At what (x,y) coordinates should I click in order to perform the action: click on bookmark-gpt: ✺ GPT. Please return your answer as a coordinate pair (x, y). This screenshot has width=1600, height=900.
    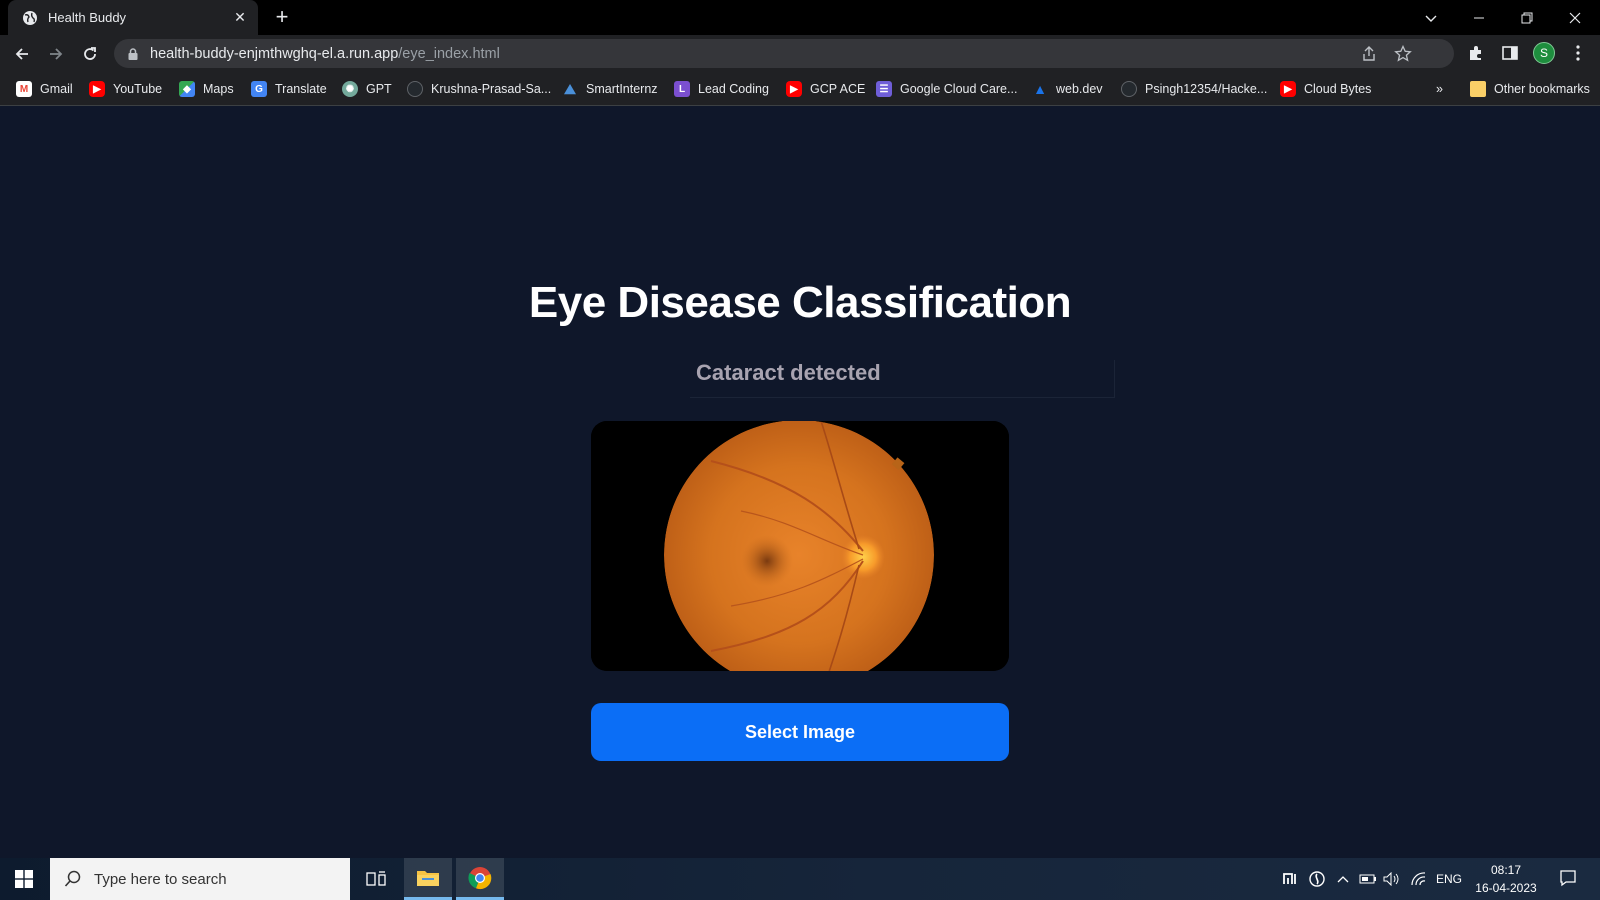
    Looking at the image, I should click on (367, 89).